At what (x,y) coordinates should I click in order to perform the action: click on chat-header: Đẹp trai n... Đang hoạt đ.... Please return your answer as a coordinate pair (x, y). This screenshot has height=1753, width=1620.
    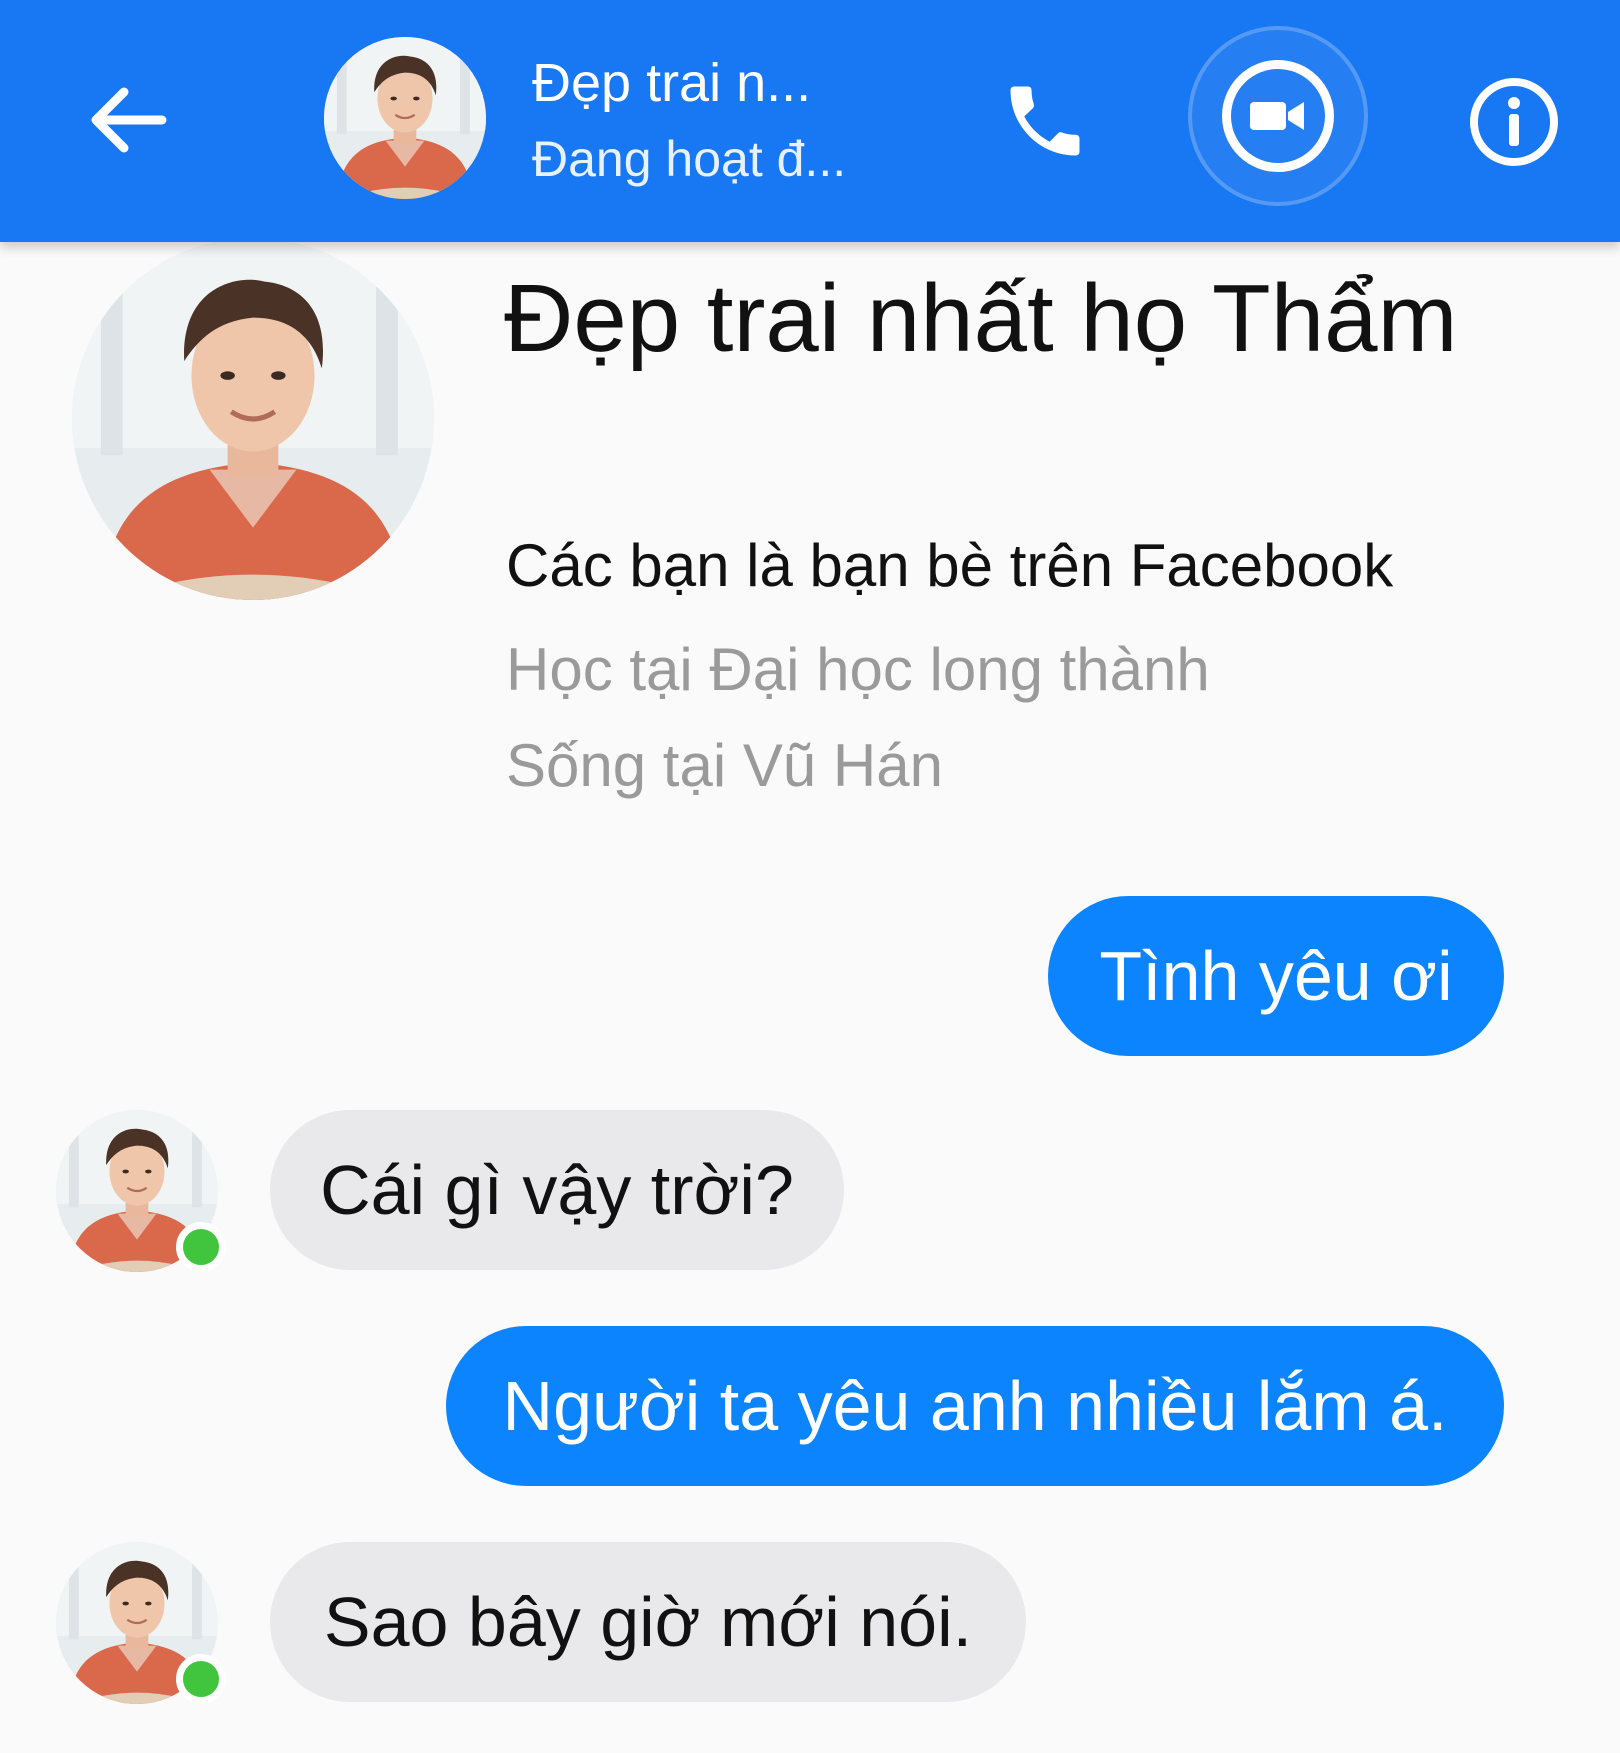
    Looking at the image, I should click on (810, 121).